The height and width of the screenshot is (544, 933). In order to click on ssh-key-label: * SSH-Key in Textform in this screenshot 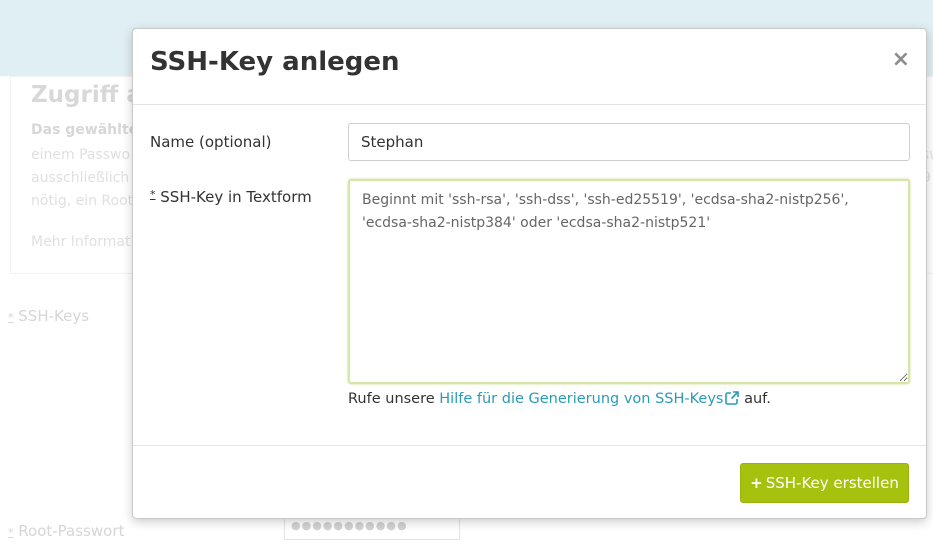, I will do `click(231, 197)`.